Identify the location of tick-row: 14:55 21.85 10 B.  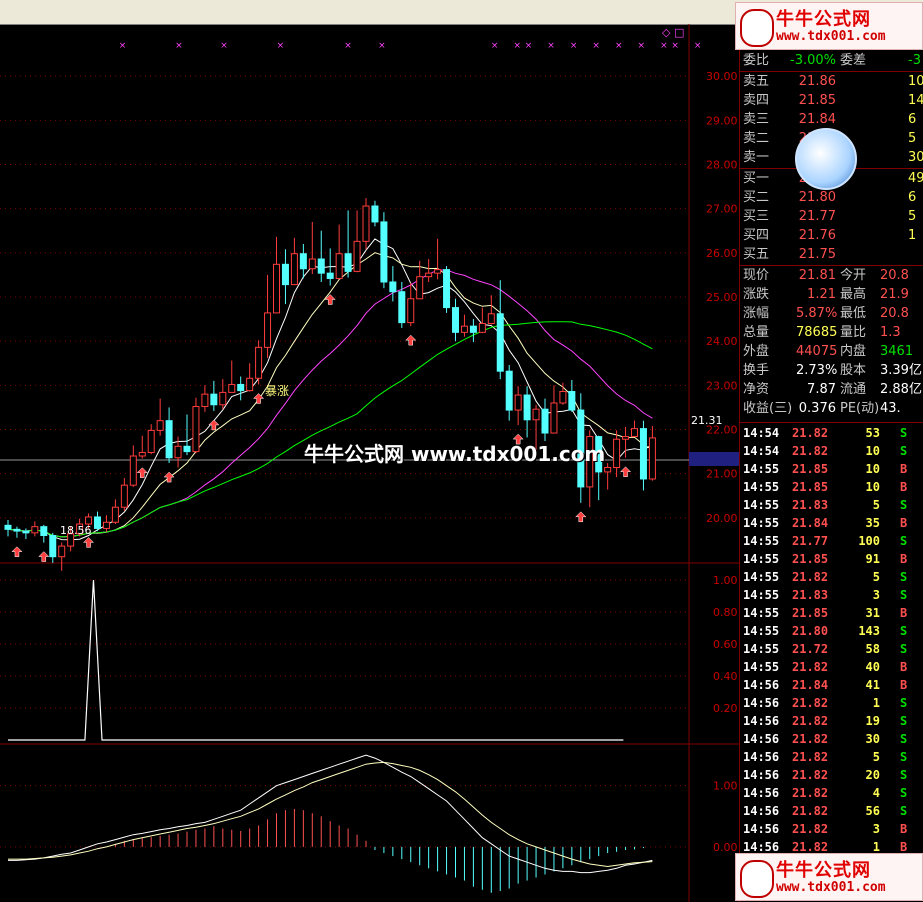
(831, 469).